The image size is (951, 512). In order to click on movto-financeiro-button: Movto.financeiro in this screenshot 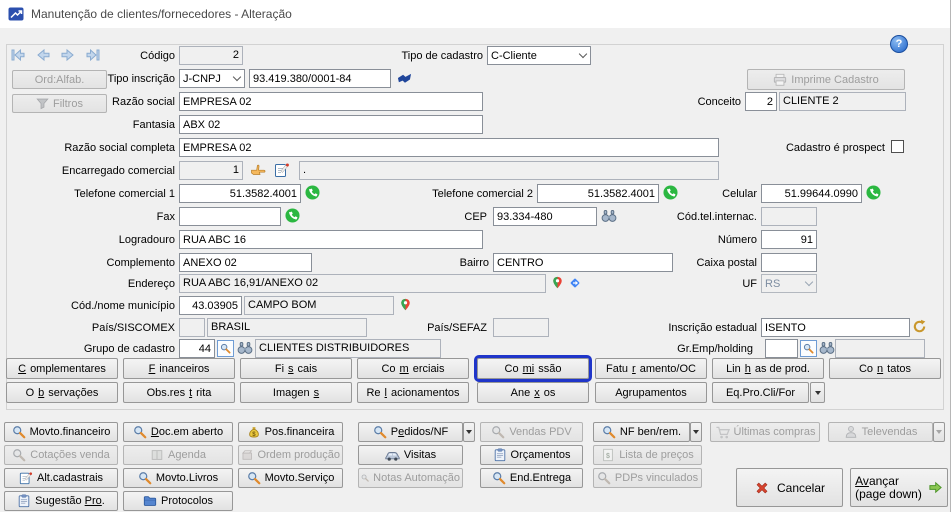, I will do `click(61, 432)`.